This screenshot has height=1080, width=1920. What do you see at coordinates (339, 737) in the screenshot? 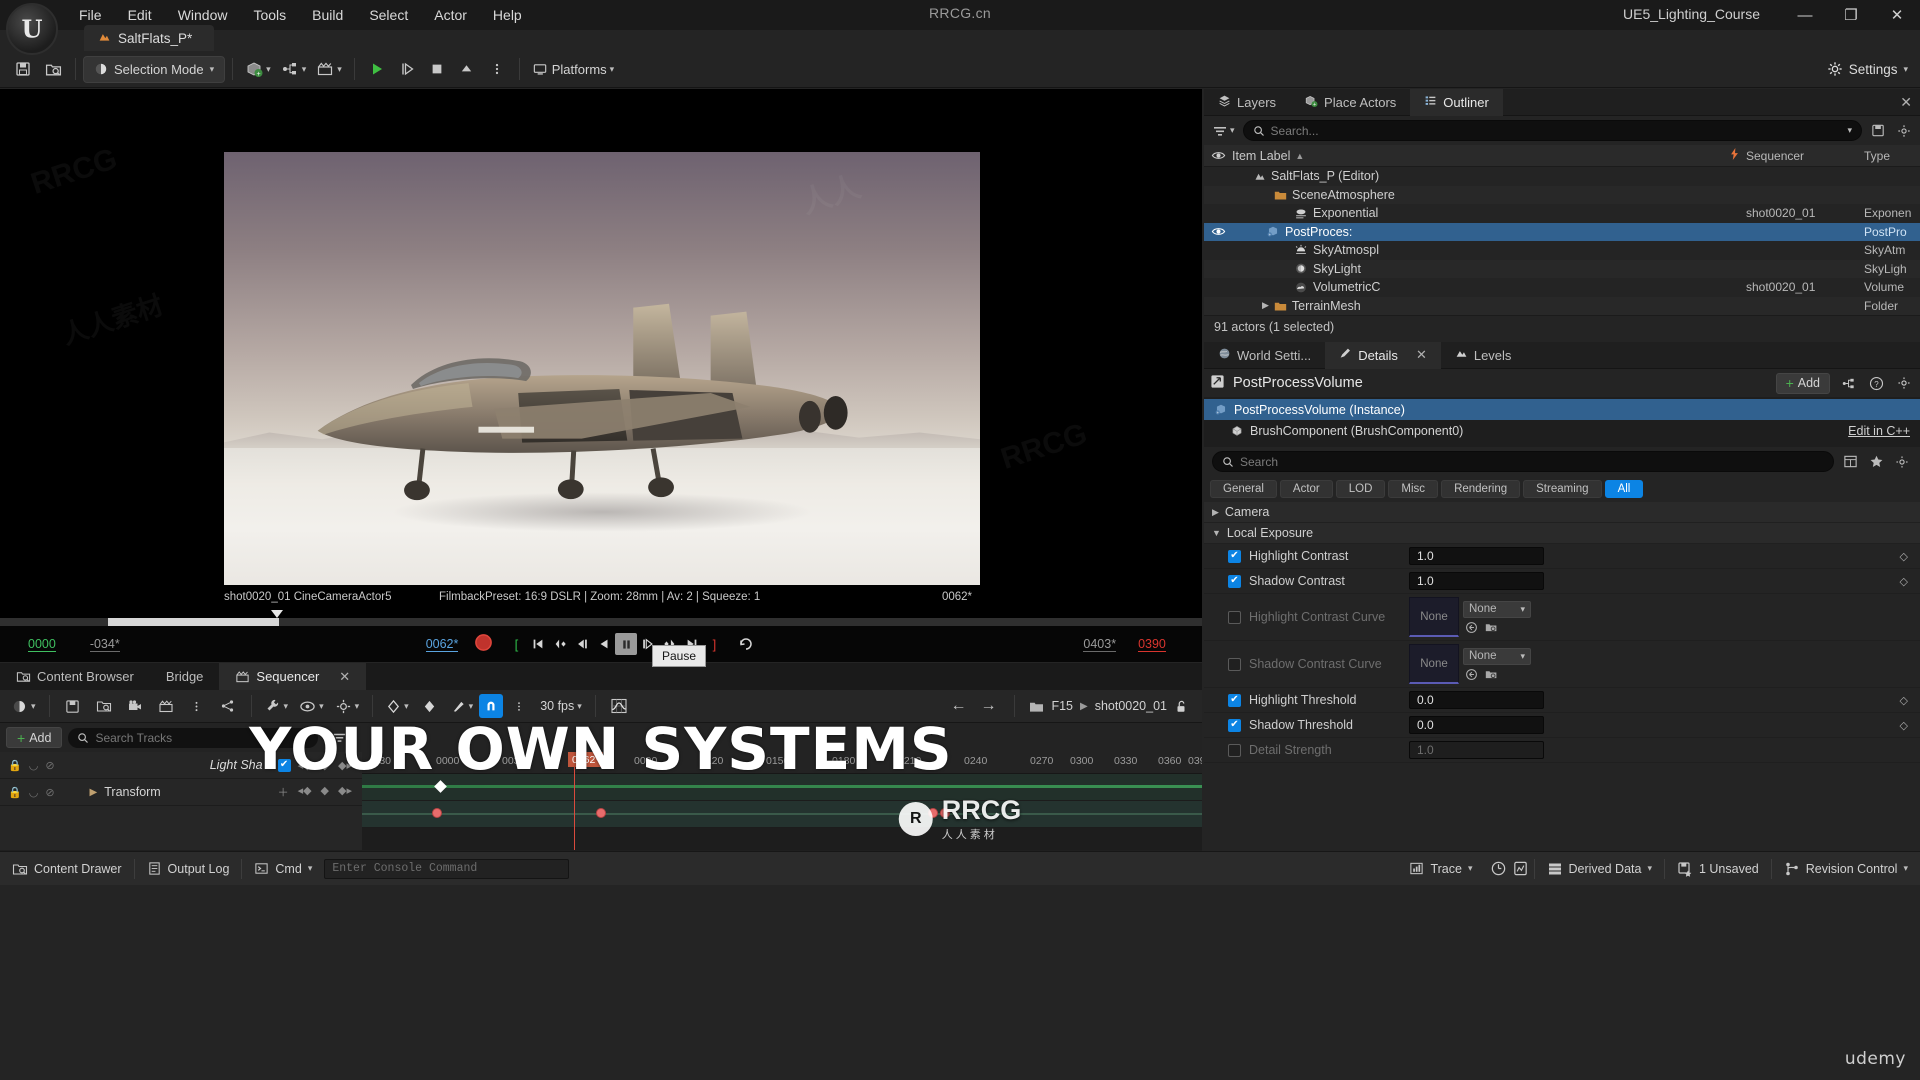
I see `track-filter-icon` at bounding box center [339, 737].